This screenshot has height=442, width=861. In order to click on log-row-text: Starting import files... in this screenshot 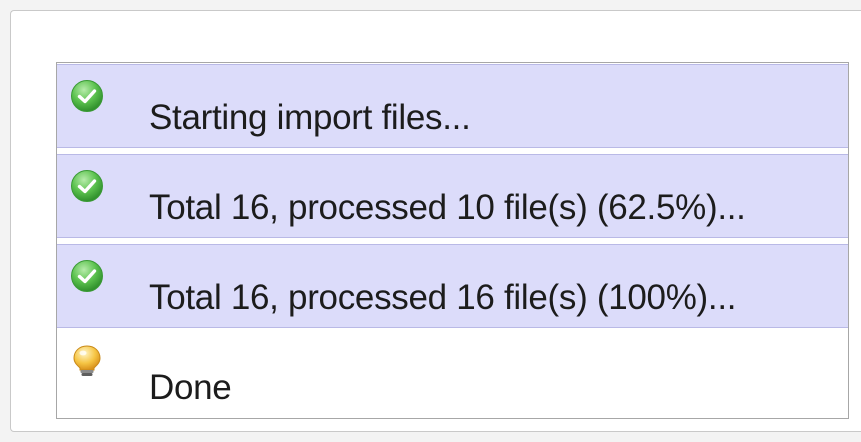, I will do `click(310, 117)`.